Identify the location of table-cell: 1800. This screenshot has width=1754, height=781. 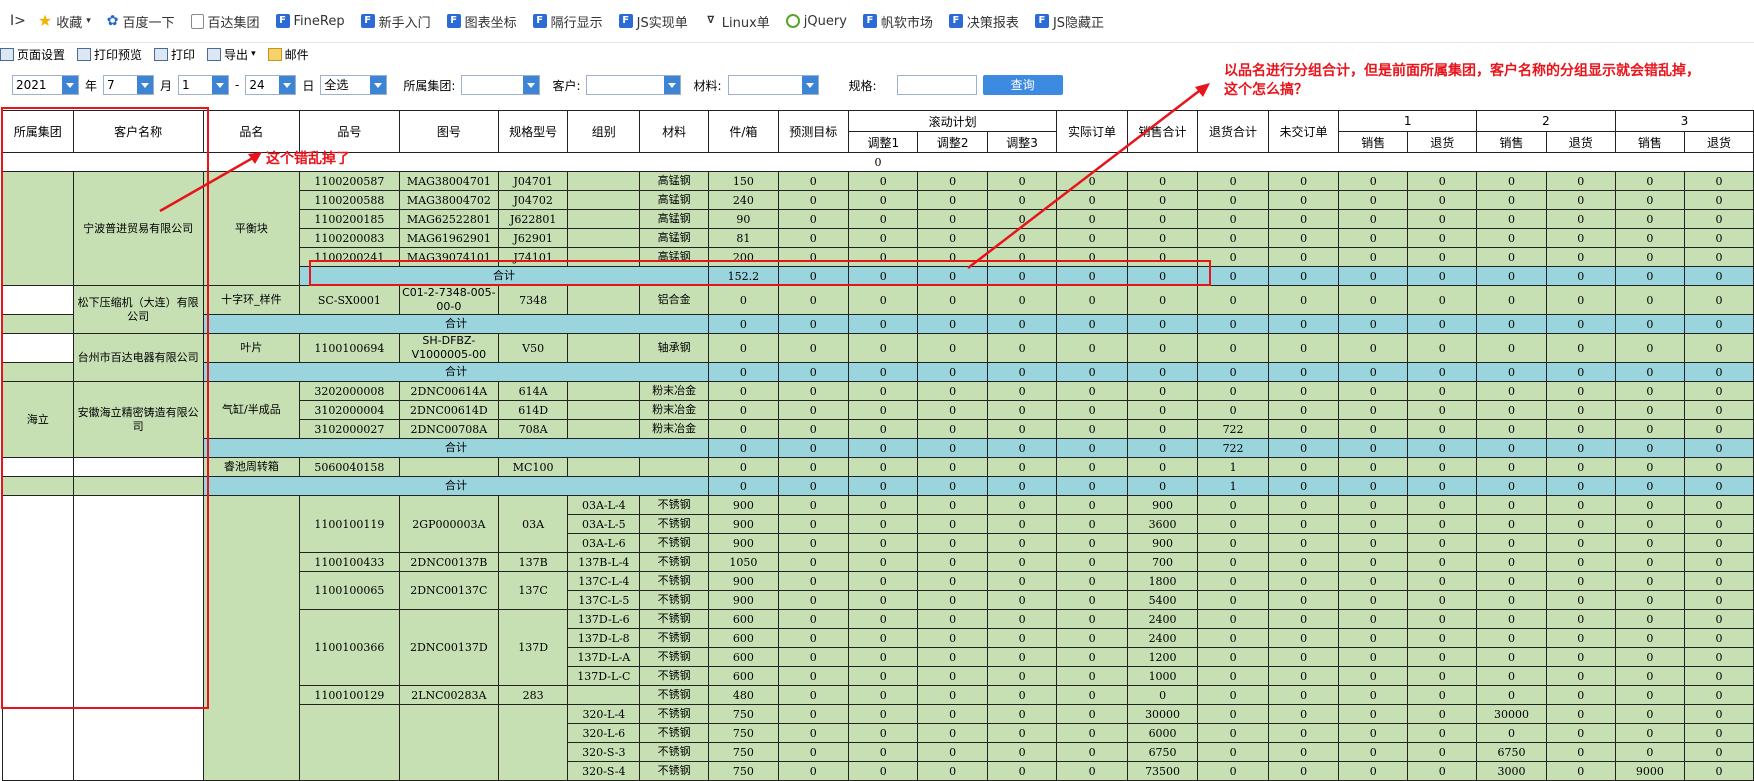
(1162, 581).